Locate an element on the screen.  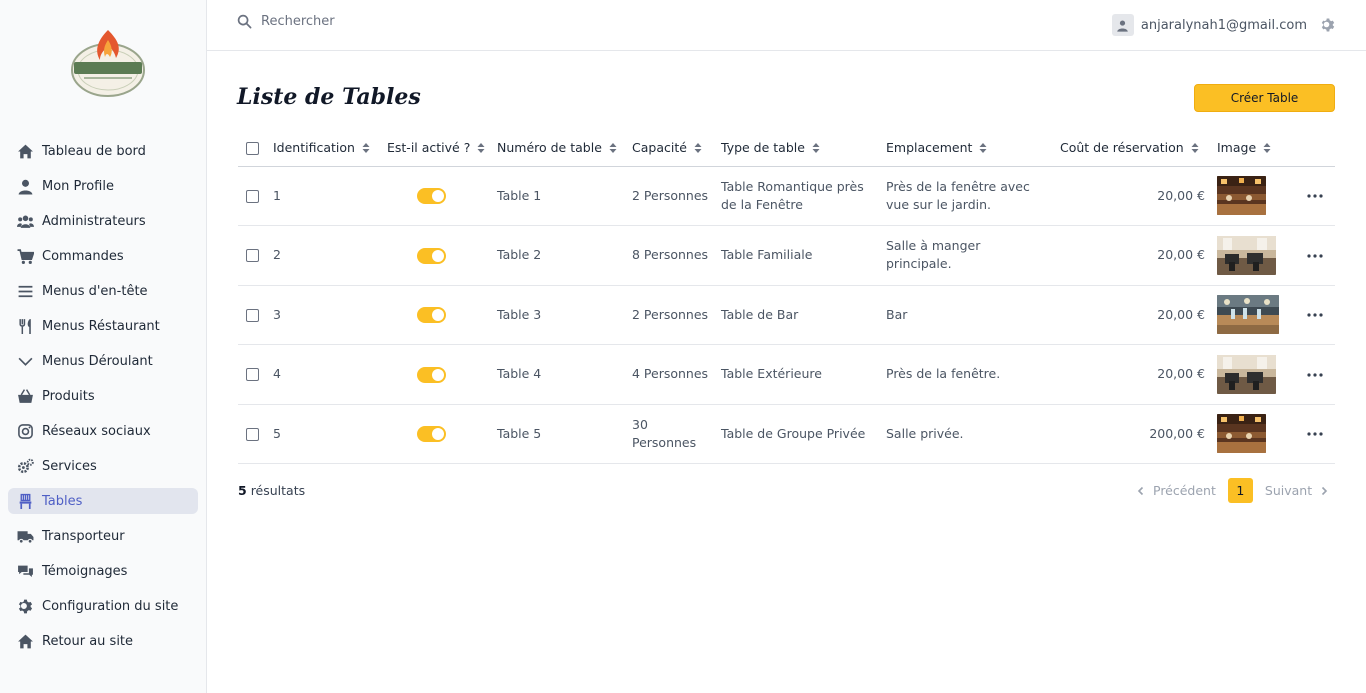
pagination: Précédent 1 Suivant is located at coordinates (1232, 490).